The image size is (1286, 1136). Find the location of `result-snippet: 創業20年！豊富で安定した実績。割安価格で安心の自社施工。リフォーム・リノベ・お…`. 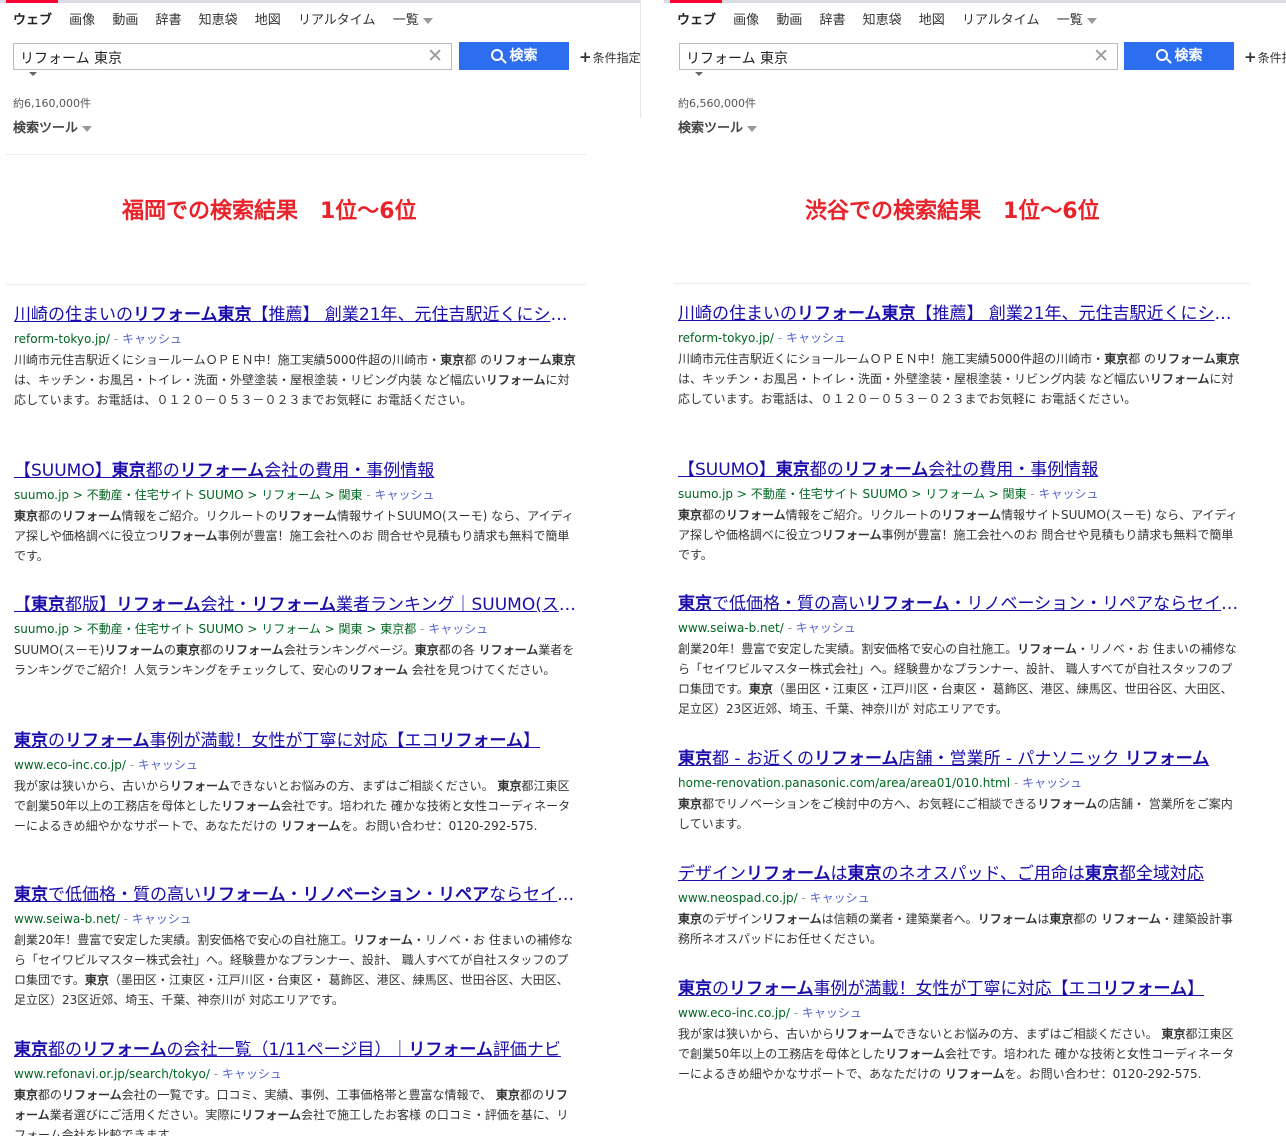

result-snippet: 創業20年！豊富で安定した実績。割安価格で安心の自社施工。リフォーム・リノベ・お… is located at coordinates (960, 679).